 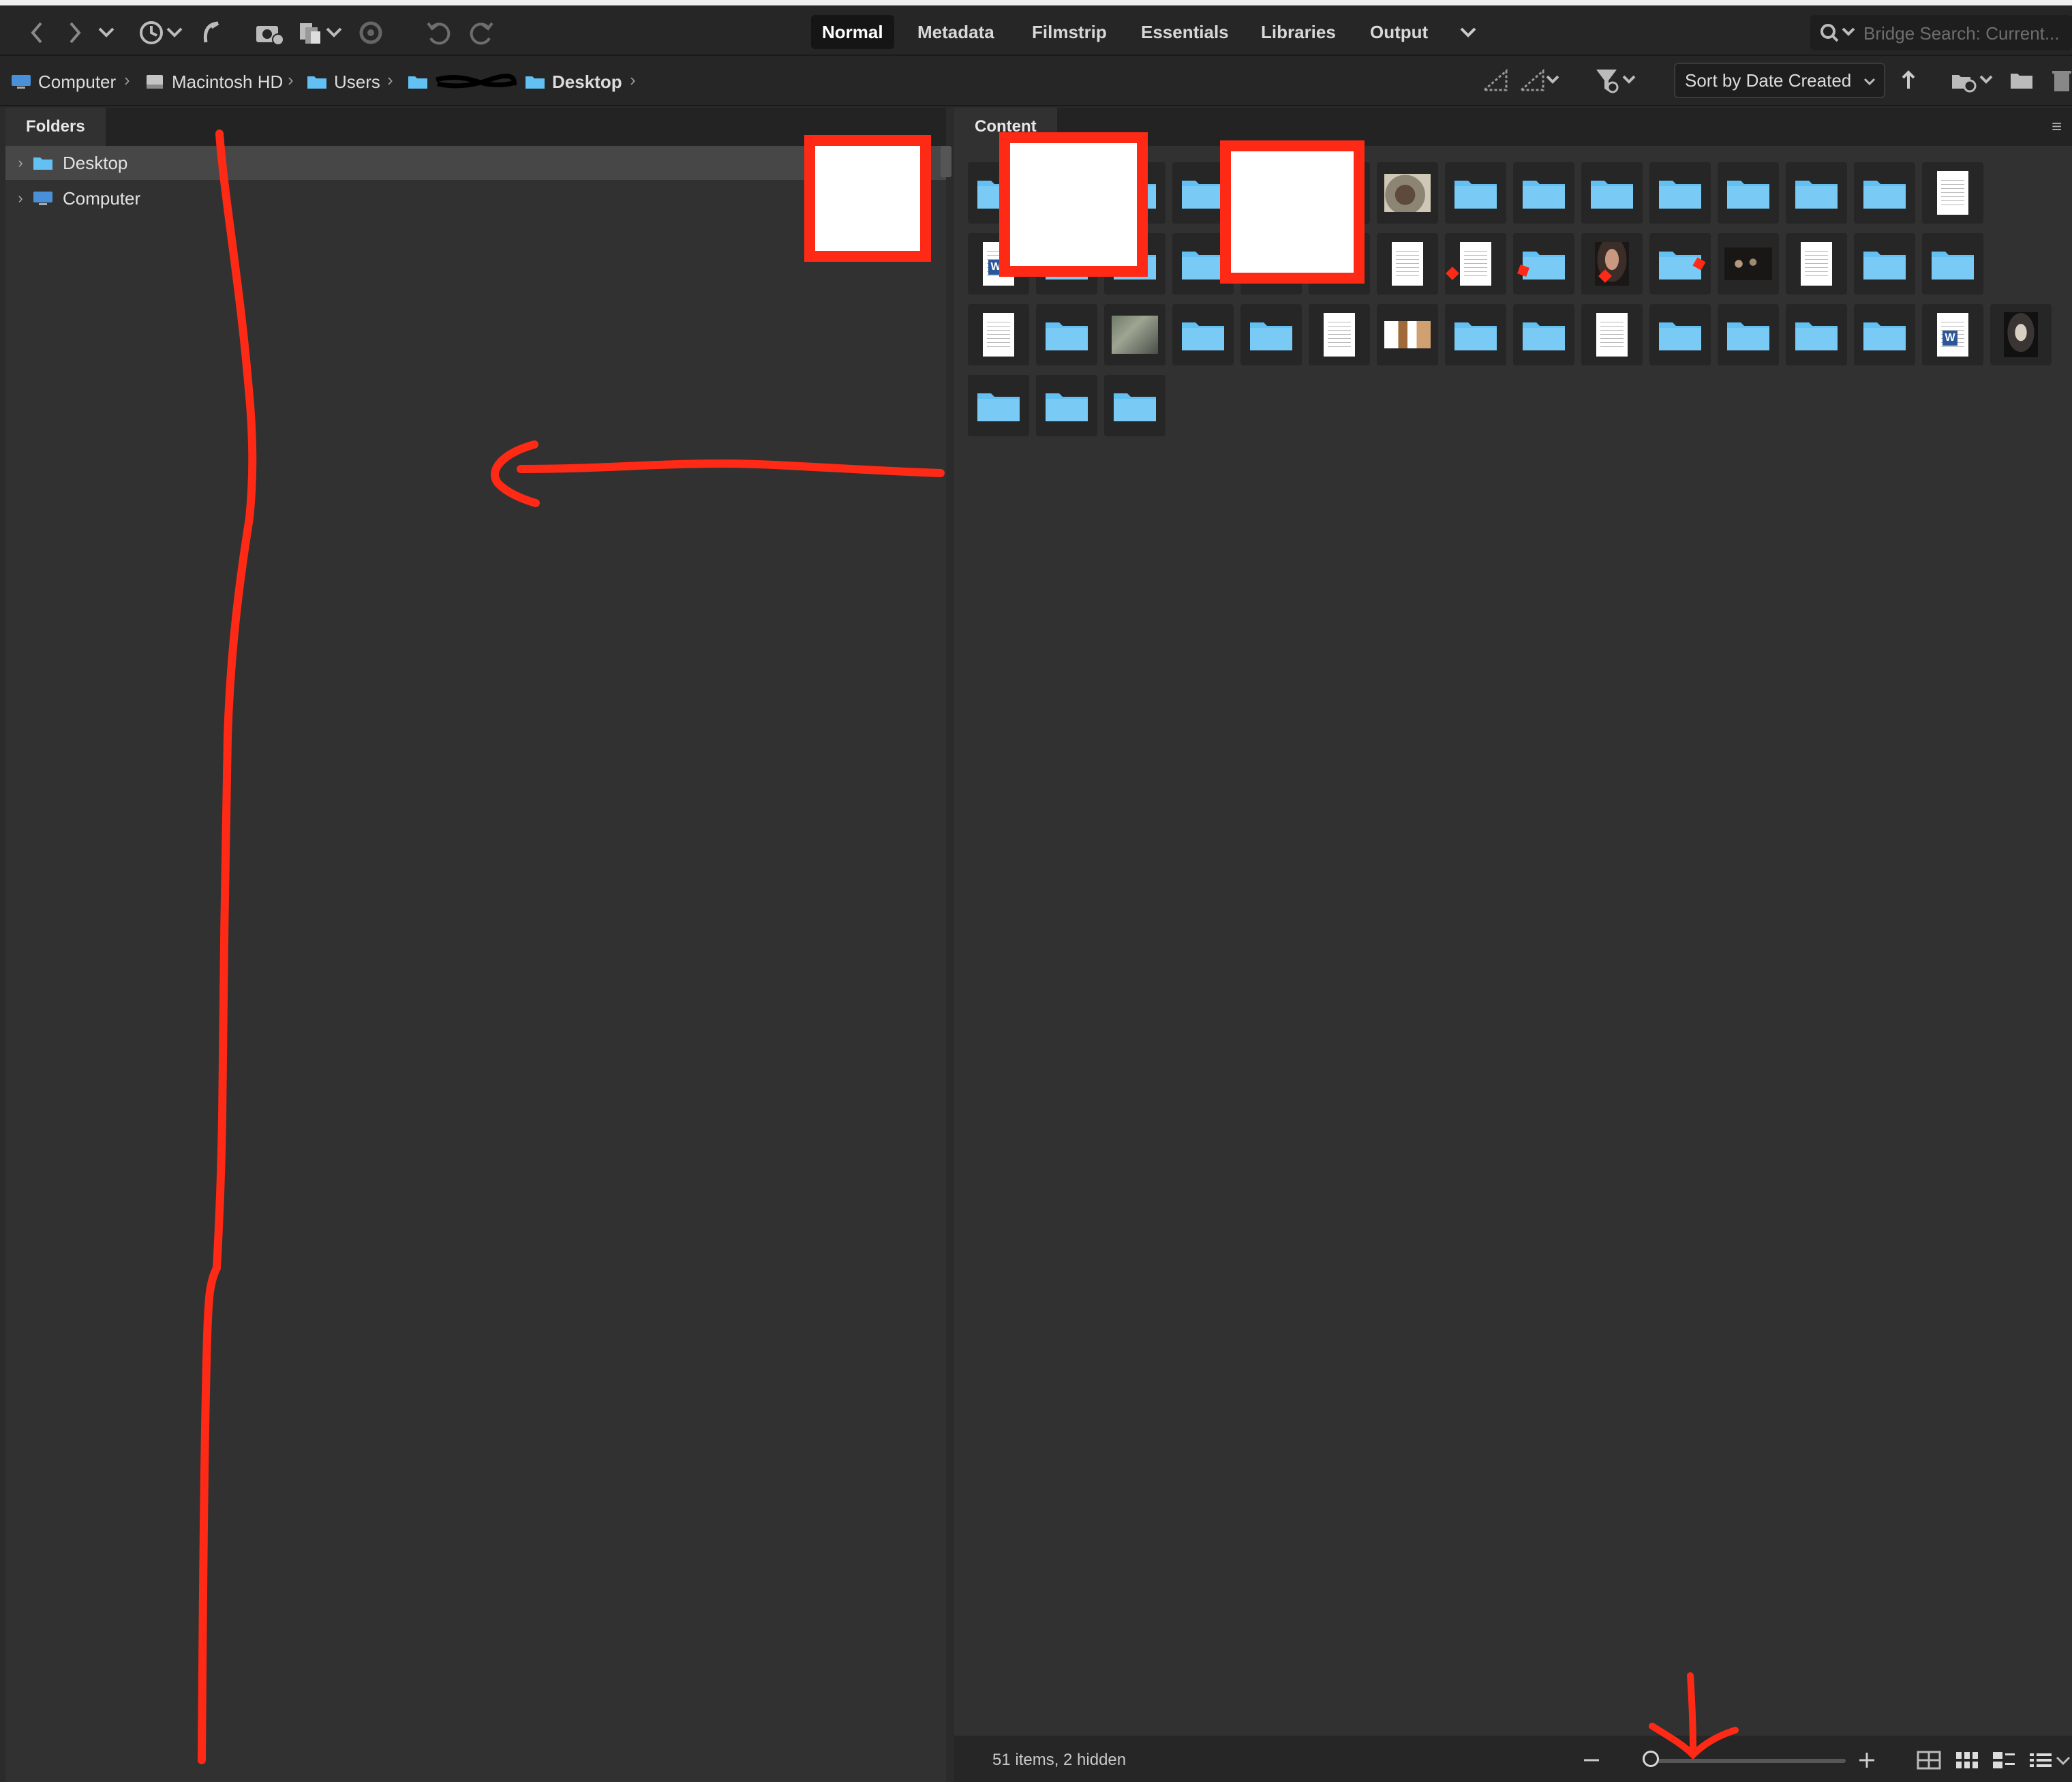 I want to click on tab-folders: Folders, so click(x=55, y=127).